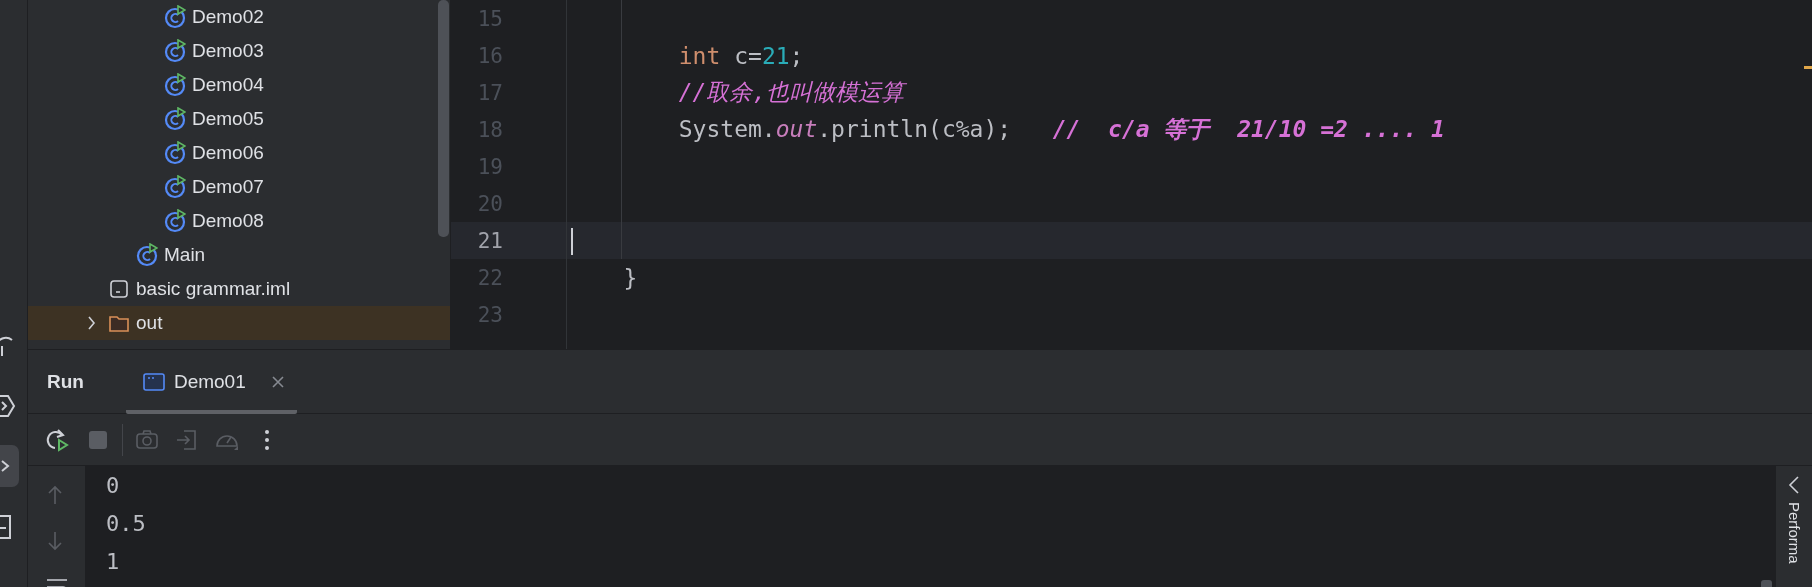 The image size is (1812, 587). I want to click on tree-item: basic grammar.iml, so click(239, 289).